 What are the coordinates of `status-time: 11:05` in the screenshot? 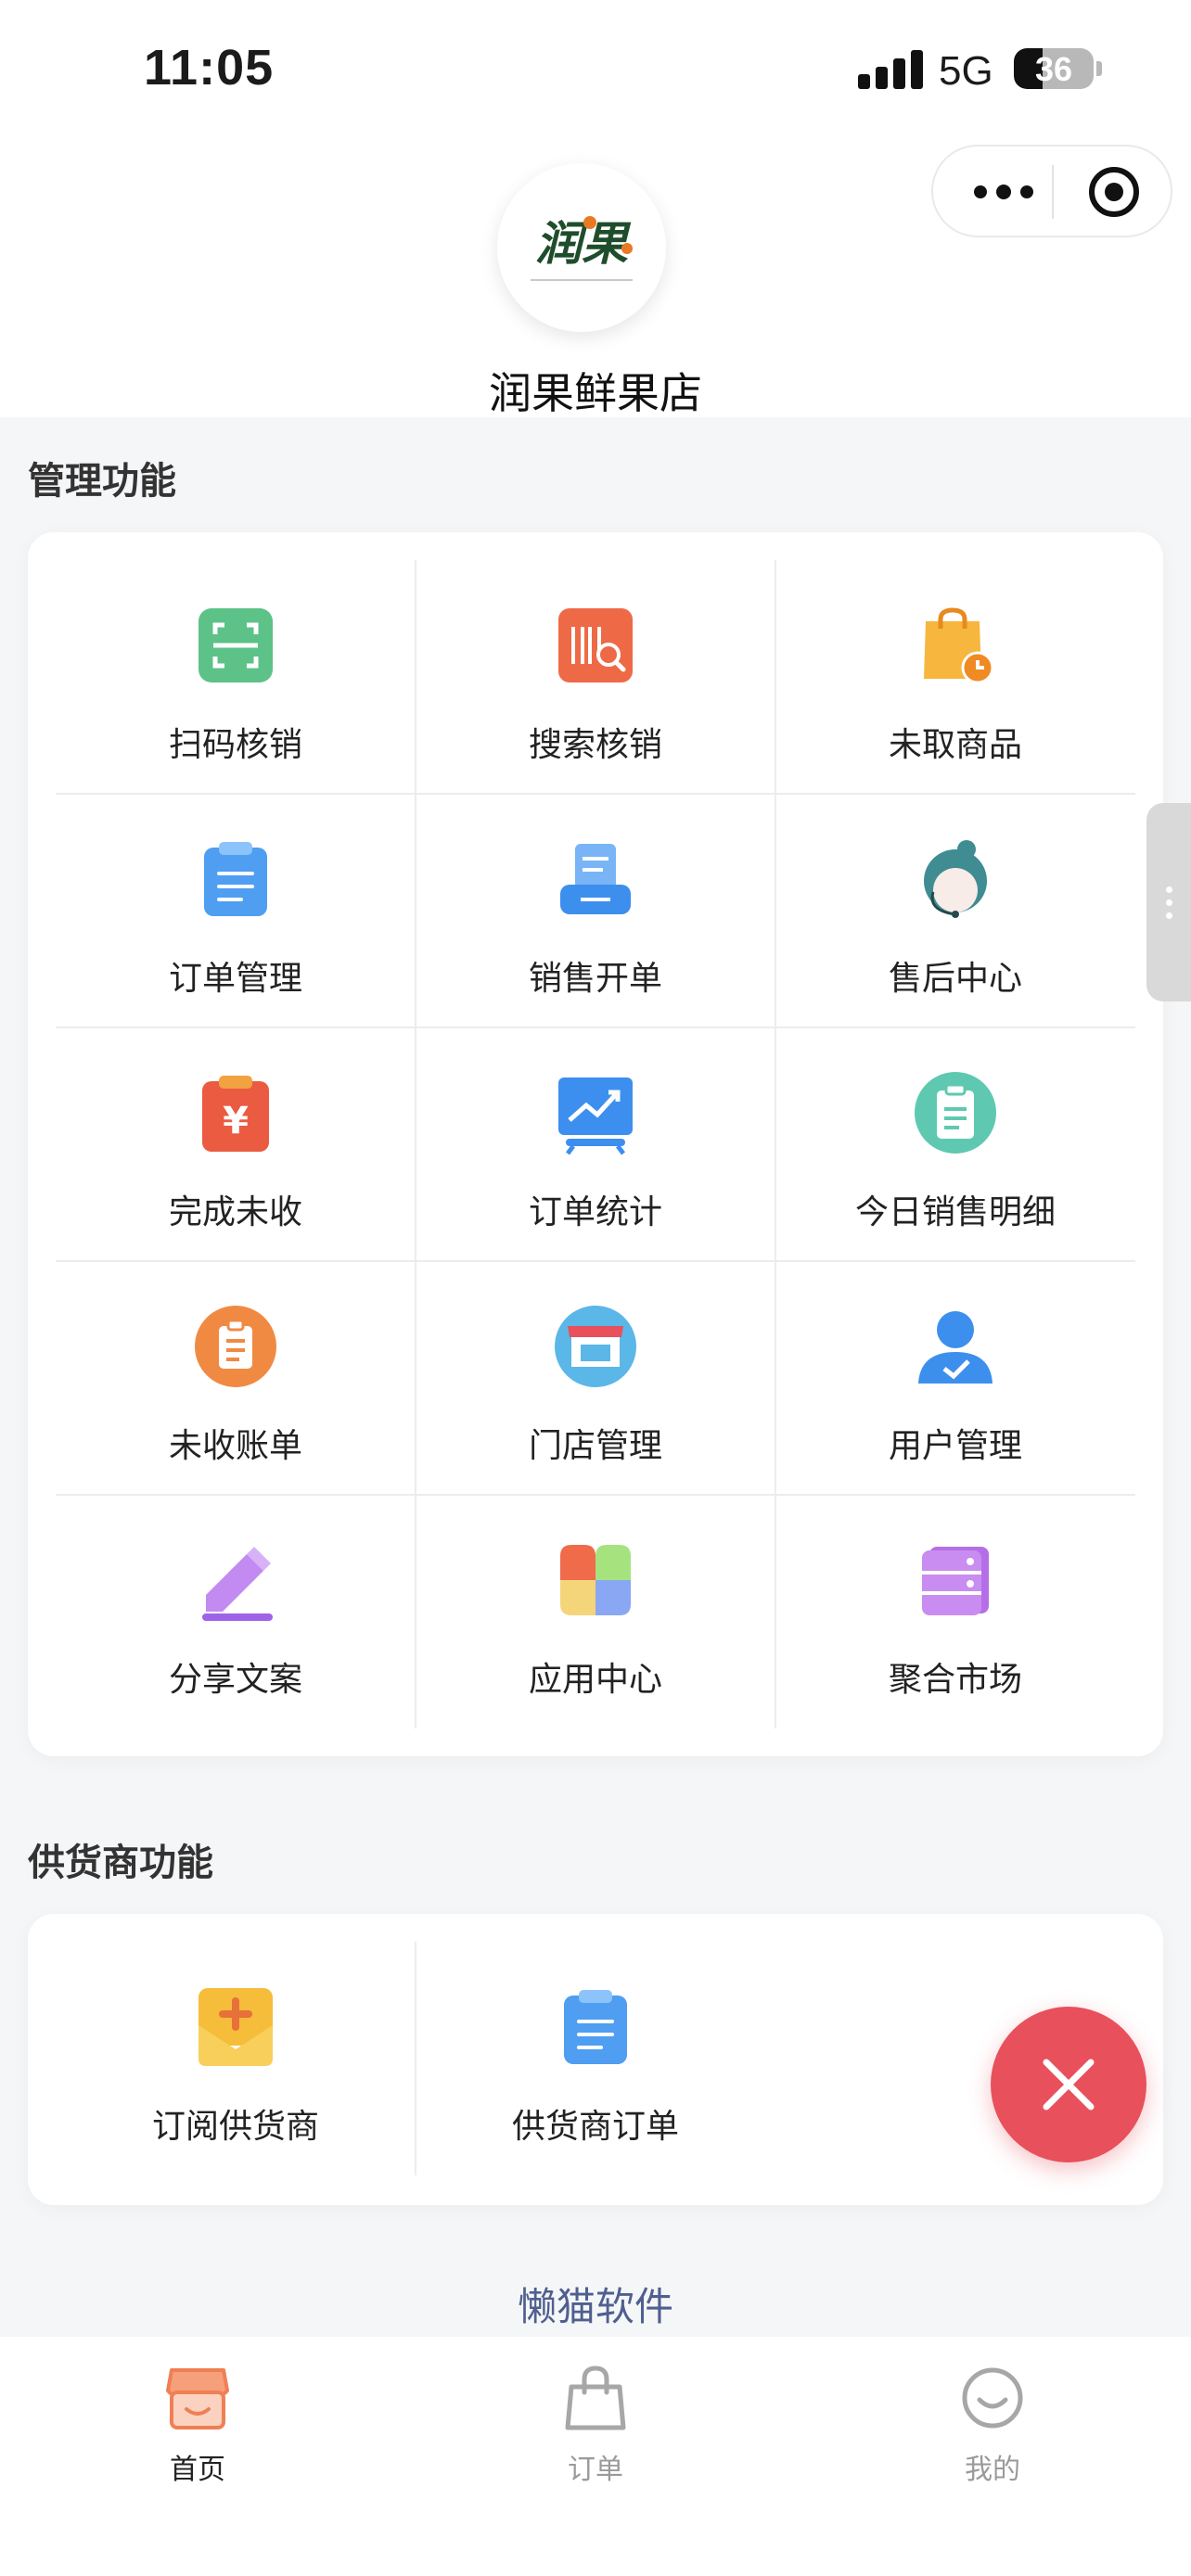 It's located at (209, 68).